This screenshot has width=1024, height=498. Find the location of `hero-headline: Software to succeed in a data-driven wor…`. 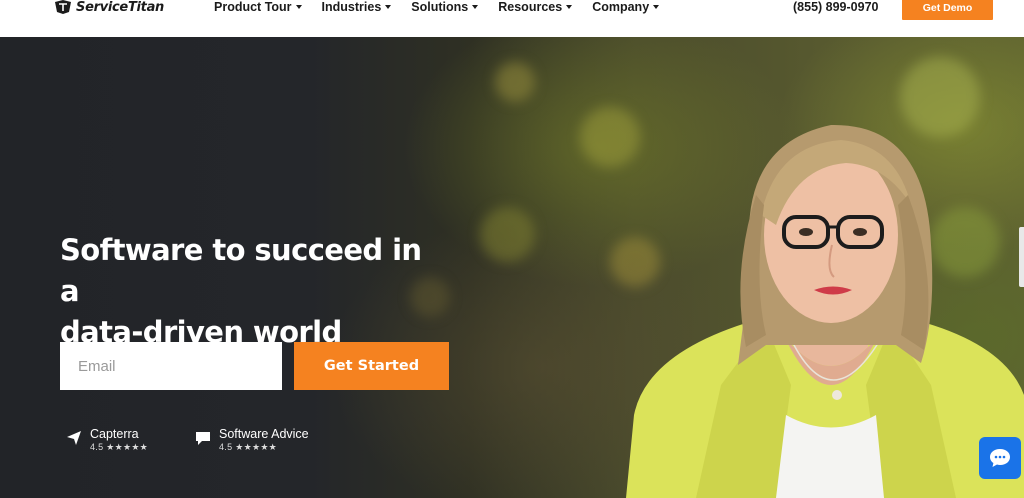

hero-headline: Software to succeed in a data-driven wor… is located at coordinates (250, 291).